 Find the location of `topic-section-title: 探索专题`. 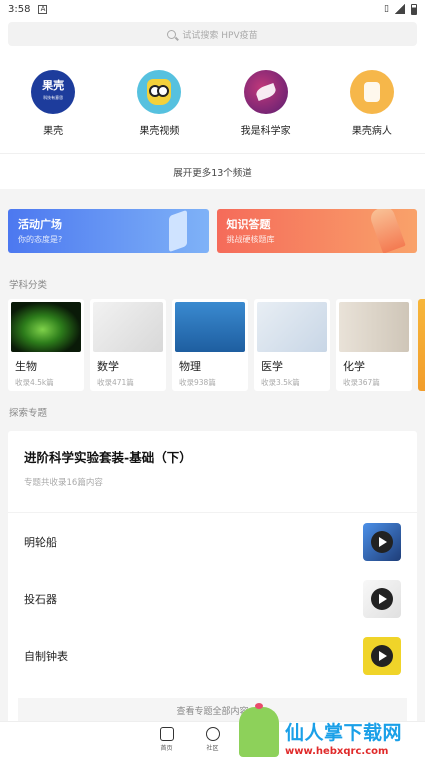

topic-section-title: 探索专题 is located at coordinates (28, 413).